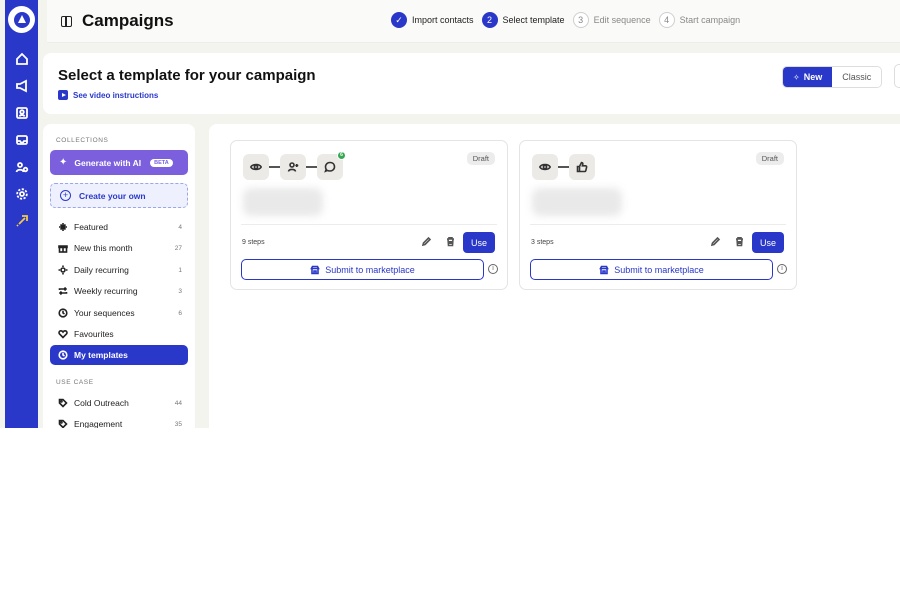  I want to click on step-select-template: 2 Select template, so click(523, 20).